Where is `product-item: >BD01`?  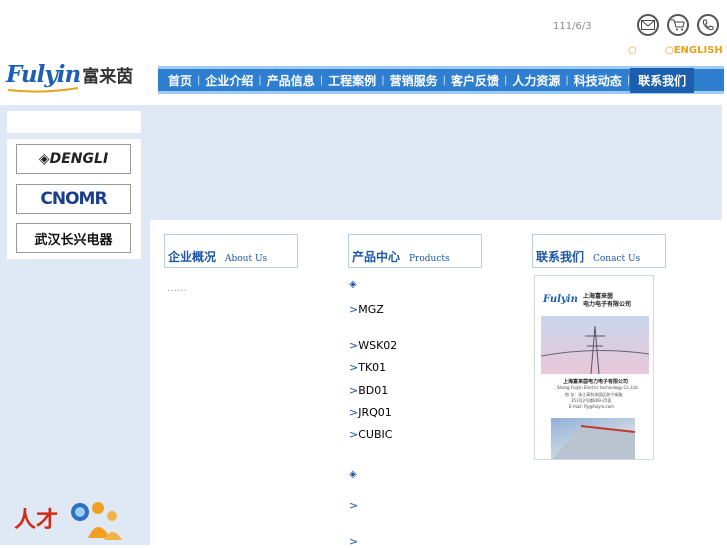
product-item: >BD01 is located at coordinates (368, 390).